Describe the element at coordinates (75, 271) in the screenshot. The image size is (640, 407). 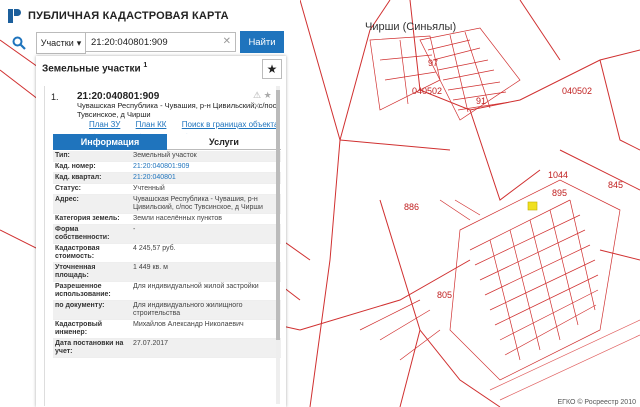
I see `row-label: Уточненная площадь:` at that location.